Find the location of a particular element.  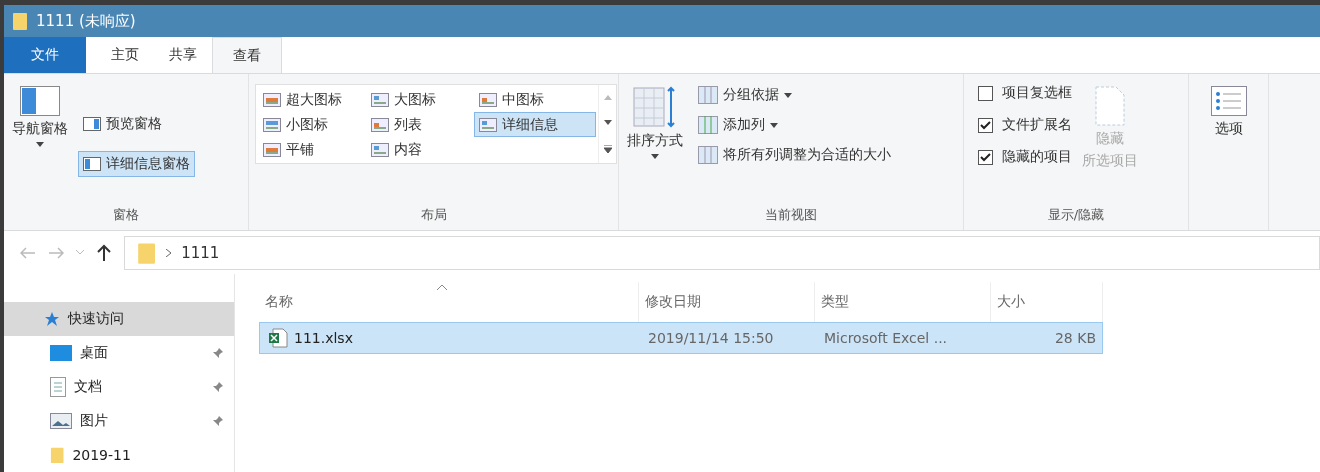

group-label: 显示/隐藏 is located at coordinates (1076, 215).